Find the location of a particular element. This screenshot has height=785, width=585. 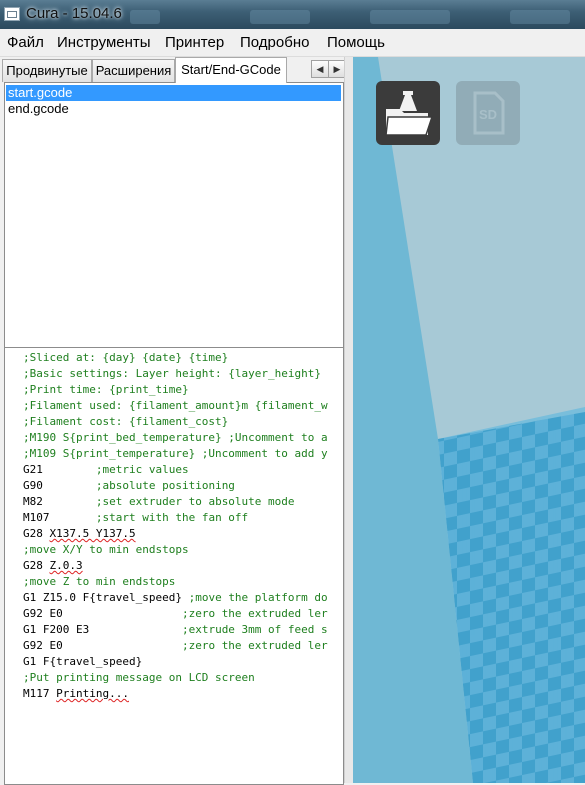

menu-help: Помощь is located at coordinates (356, 42).